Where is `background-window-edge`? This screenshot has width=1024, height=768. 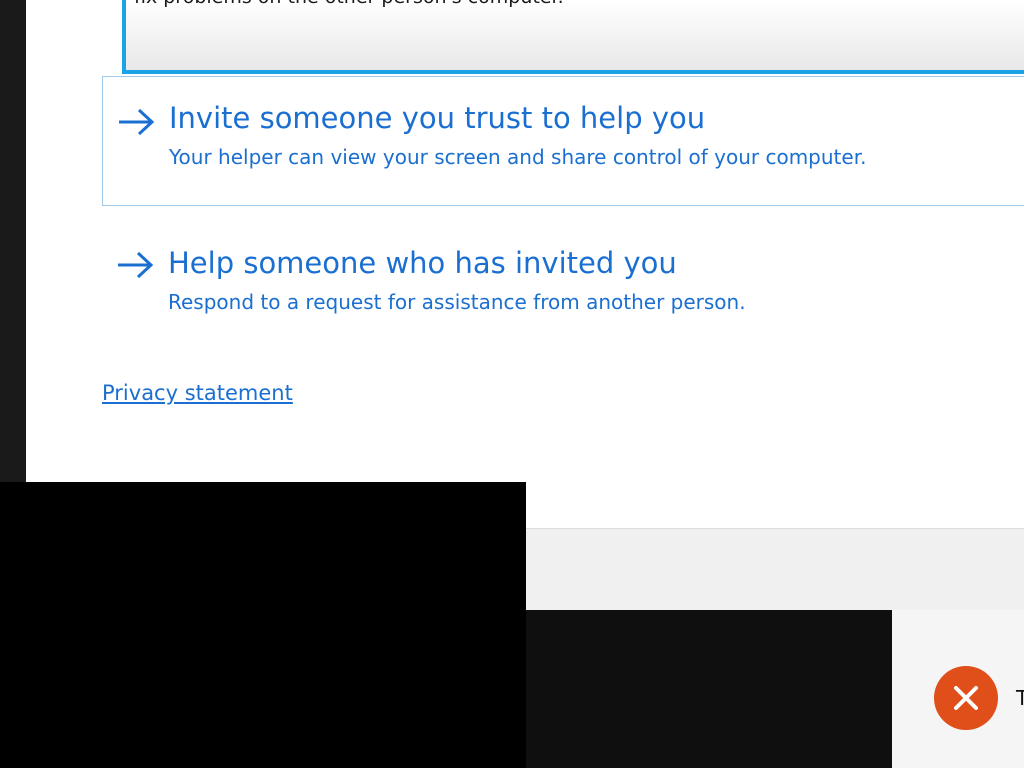
background-window-edge is located at coordinates (13, 241).